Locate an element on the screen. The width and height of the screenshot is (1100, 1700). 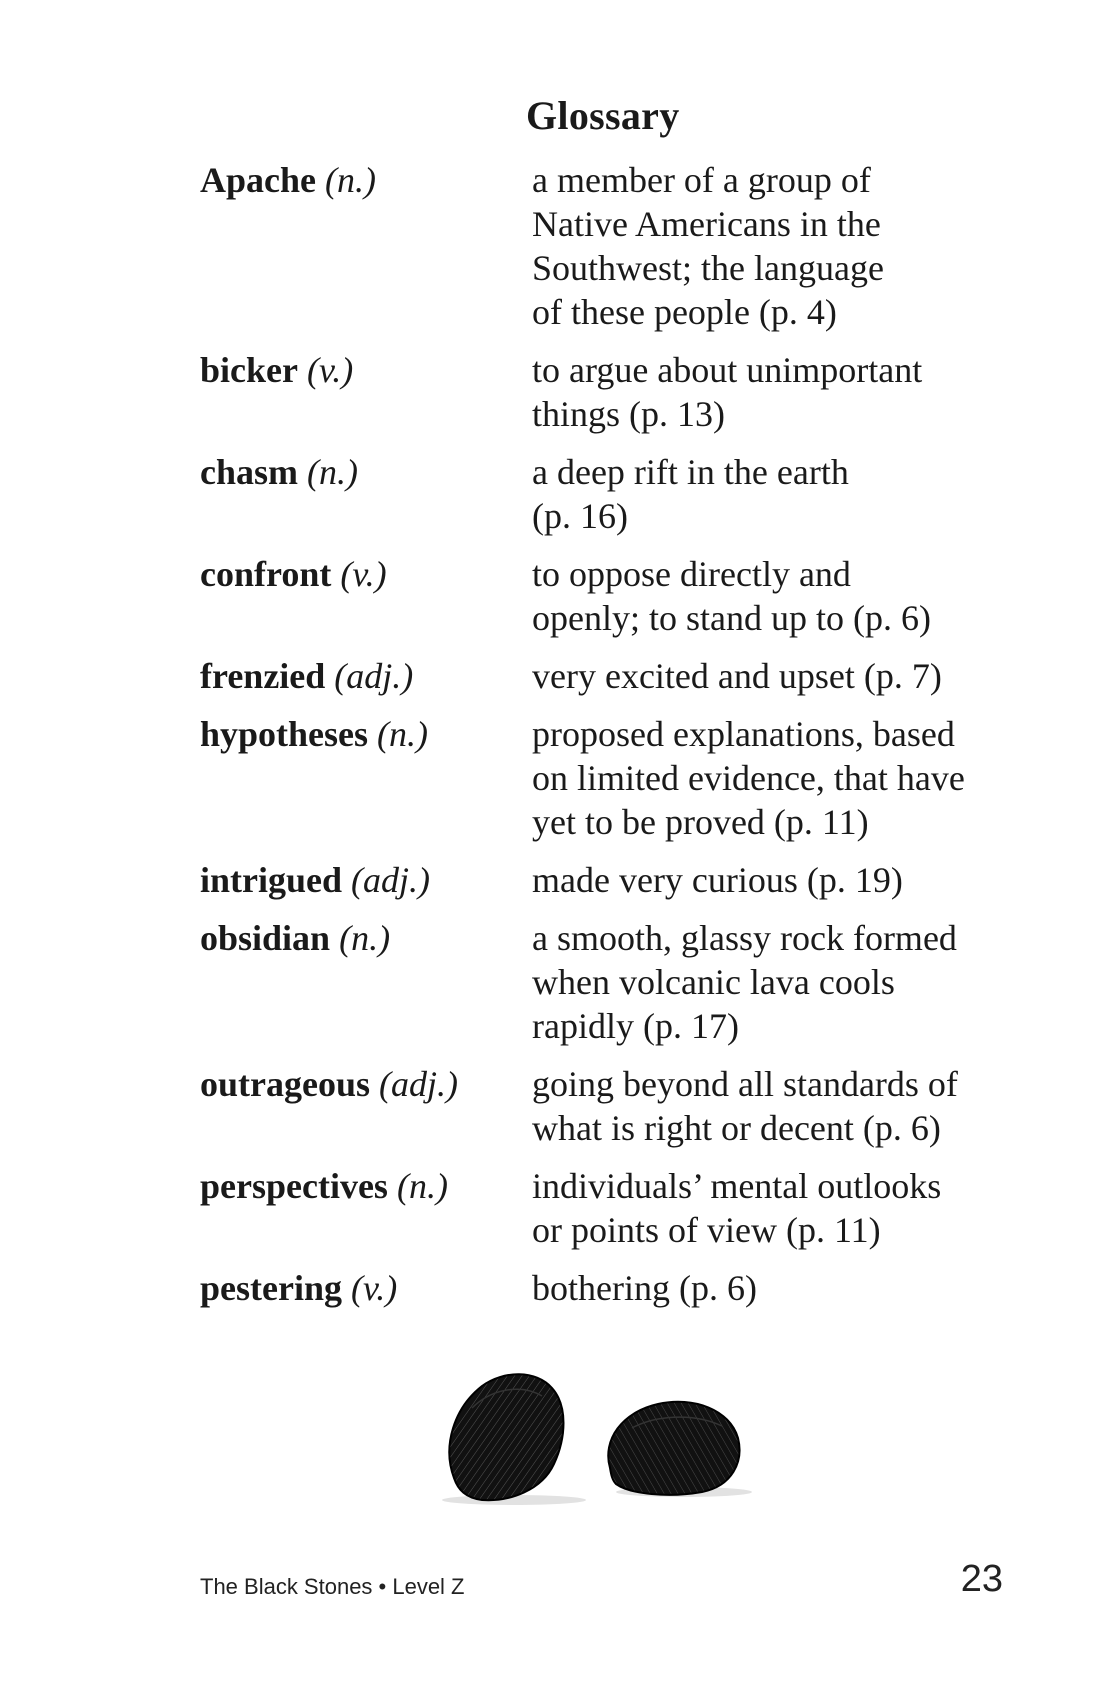
glossary-term-column: pestering (v.) is located at coordinates (366, 1288).